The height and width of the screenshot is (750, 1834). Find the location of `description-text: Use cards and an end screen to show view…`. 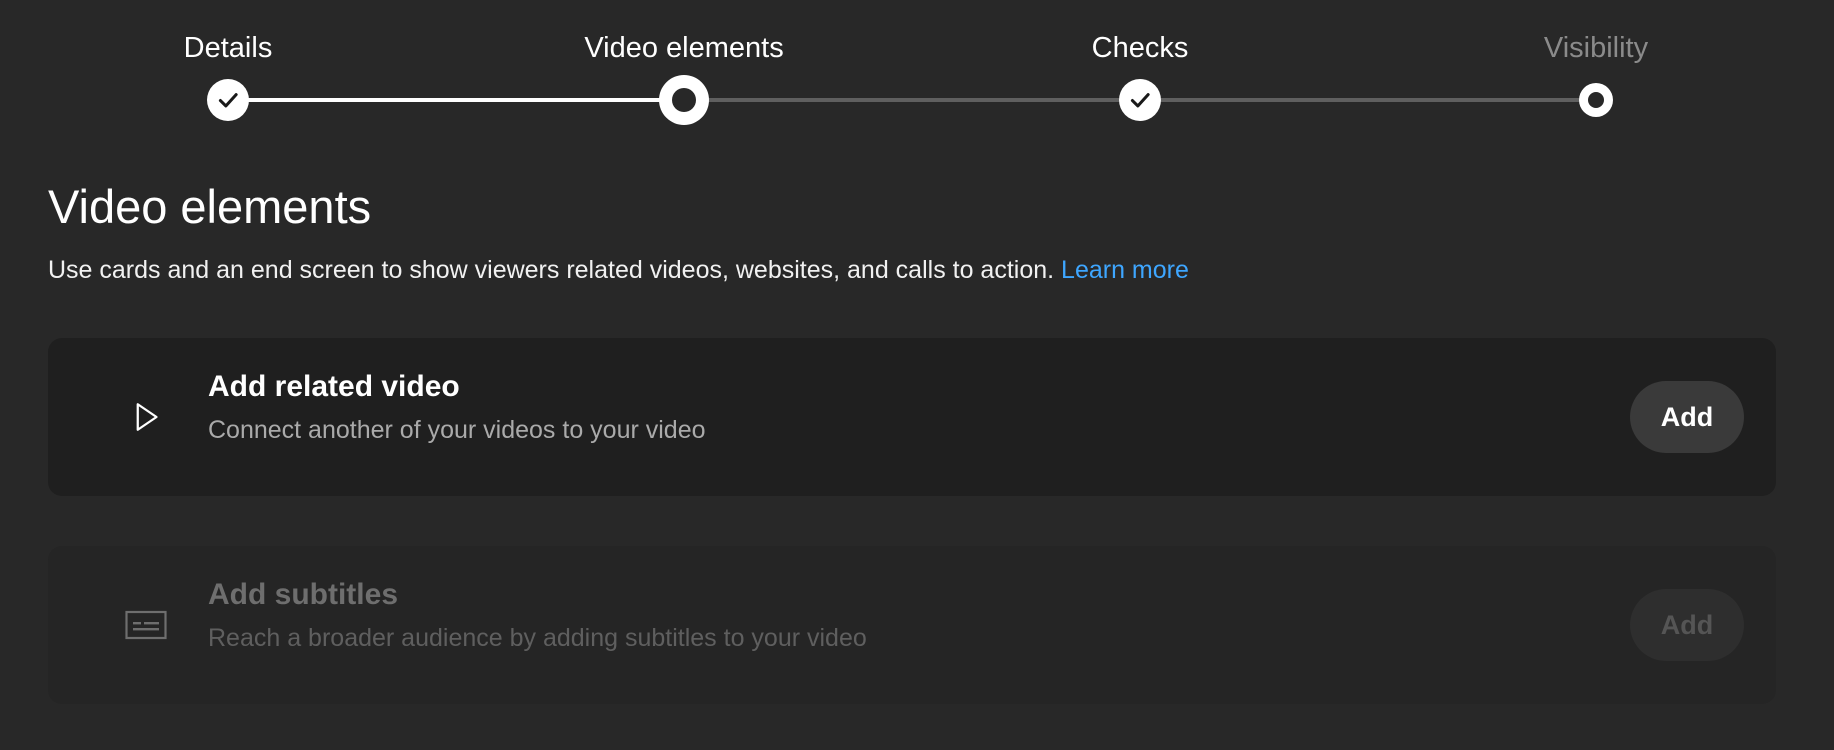

description-text: Use cards and an end screen to show view… is located at coordinates (551, 270).